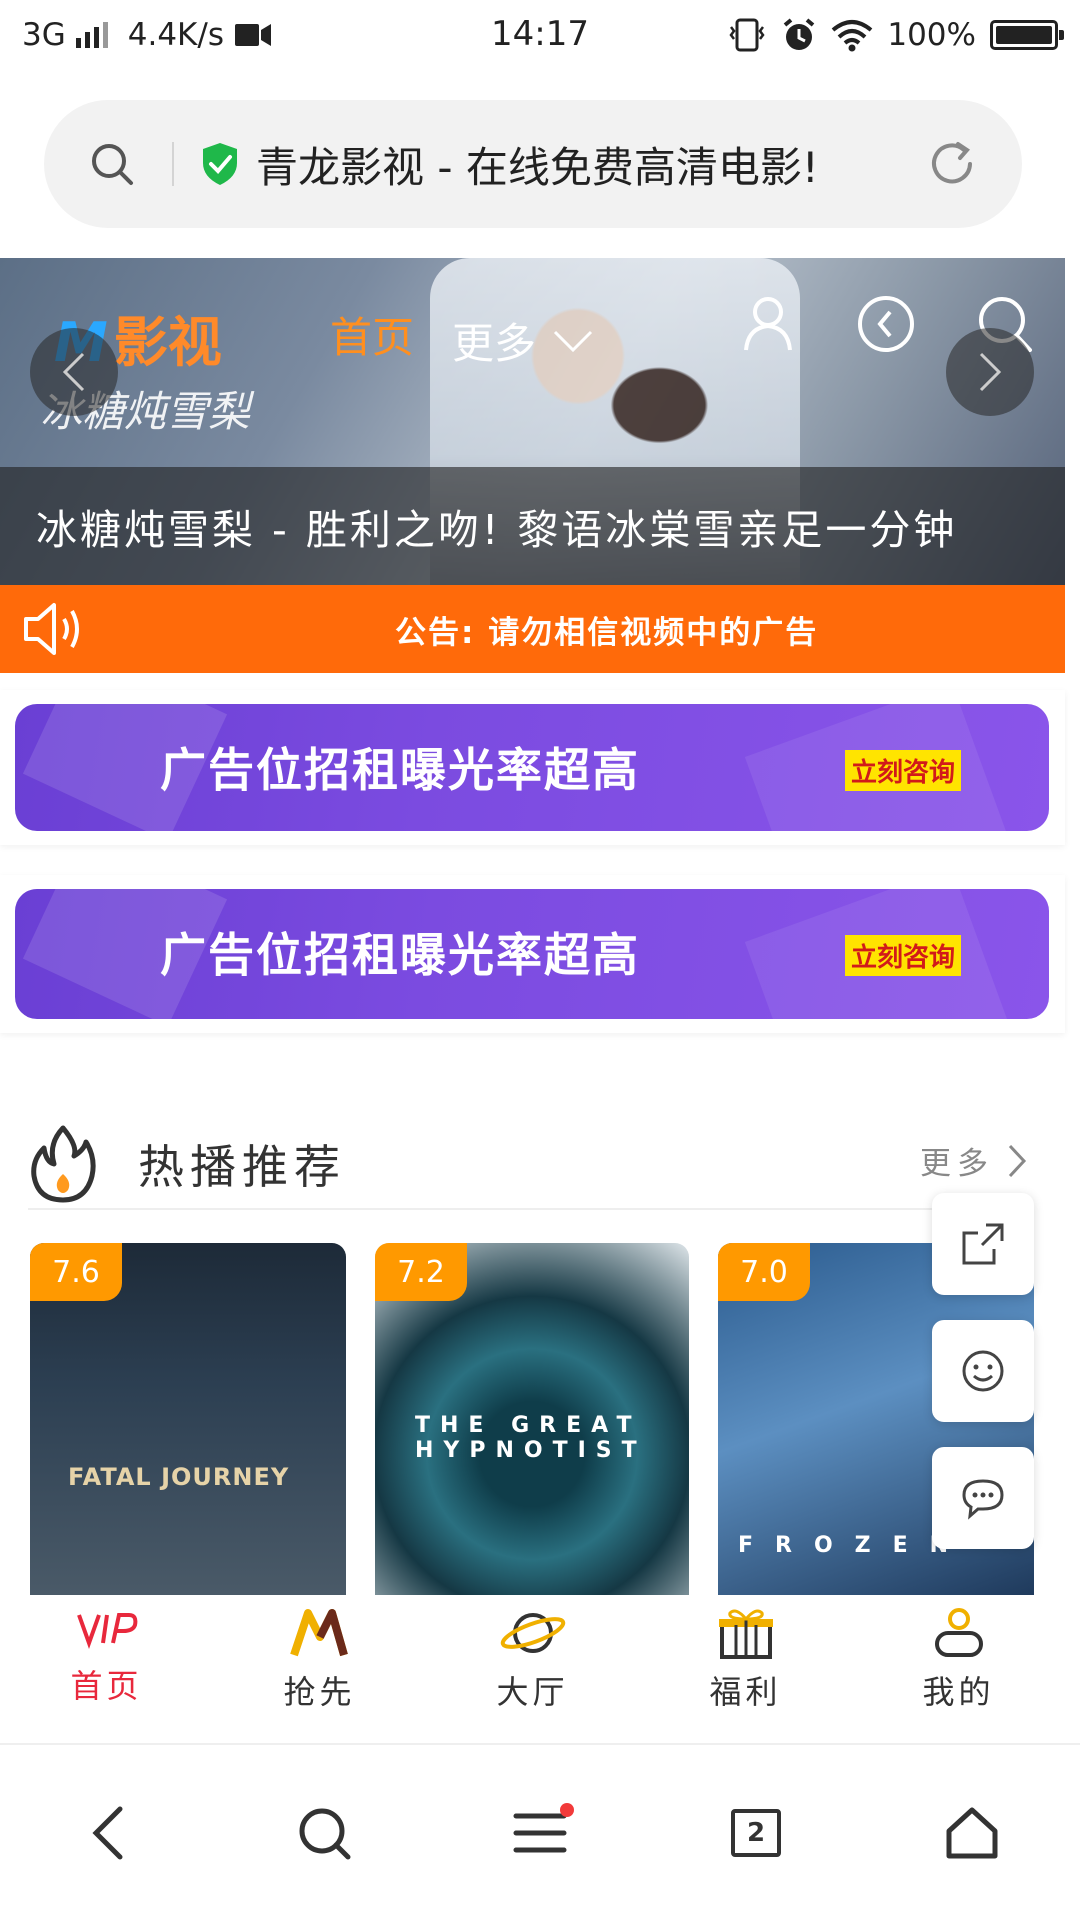 This screenshot has height=1920, width=1080. What do you see at coordinates (63, 1164) in the screenshot?
I see `fire-icon` at bounding box center [63, 1164].